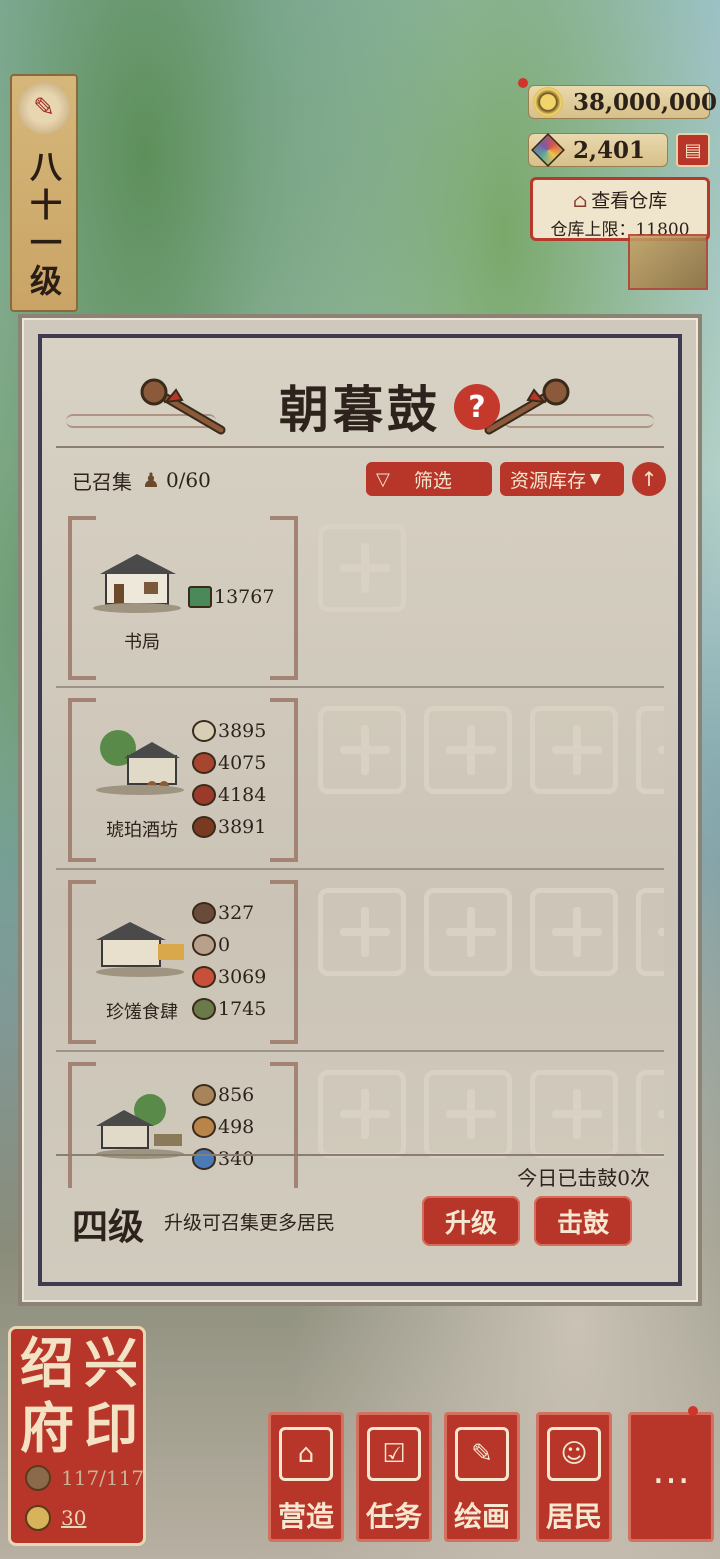 This screenshot has height=1559, width=720. What do you see at coordinates (142, 830) in the screenshot?
I see `building-name: 琥珀酒坊` at bounding box center [142, 830].